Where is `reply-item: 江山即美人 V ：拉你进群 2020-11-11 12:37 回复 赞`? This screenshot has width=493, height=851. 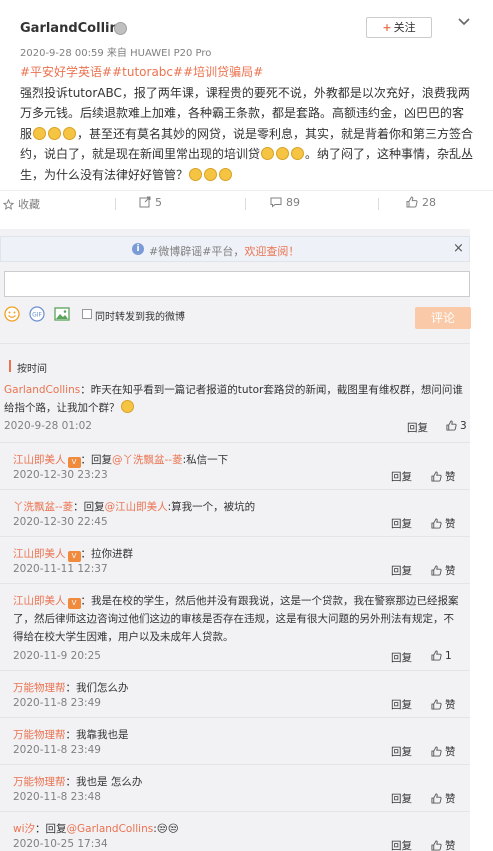
reply-item: 江山即美人 V ：拉你进群 2020-11-11 12:37 回复 赞 is located at coordinates (235, 559).